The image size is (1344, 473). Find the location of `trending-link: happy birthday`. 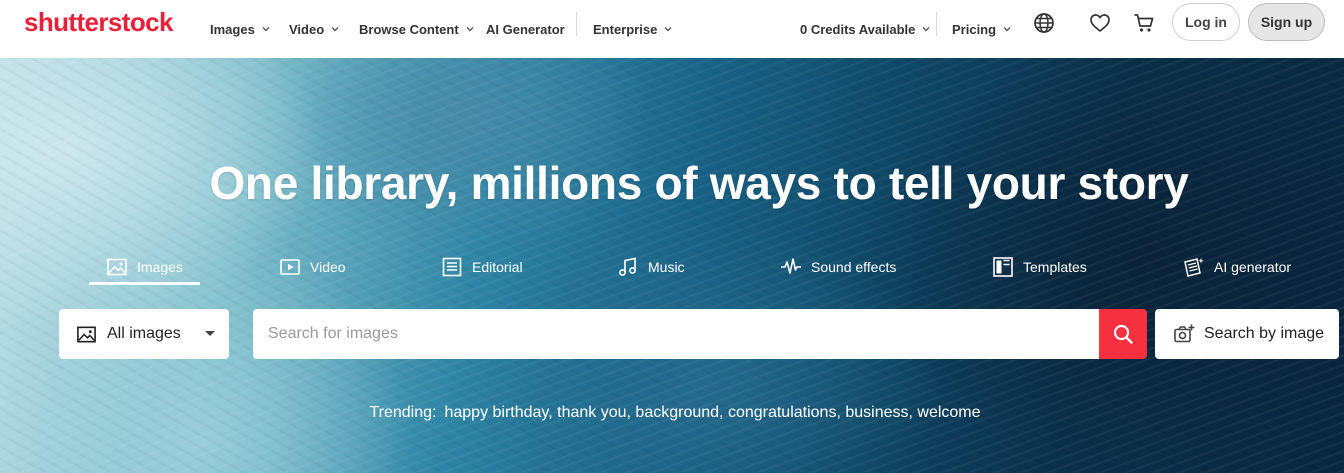

trending-link: happy birthday is located at coordinates (496, 412).